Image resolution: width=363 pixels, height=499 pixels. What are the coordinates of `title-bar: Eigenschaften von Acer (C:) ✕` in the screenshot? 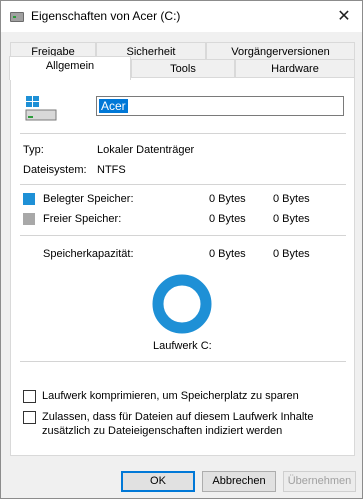 It's located at (181, 16).